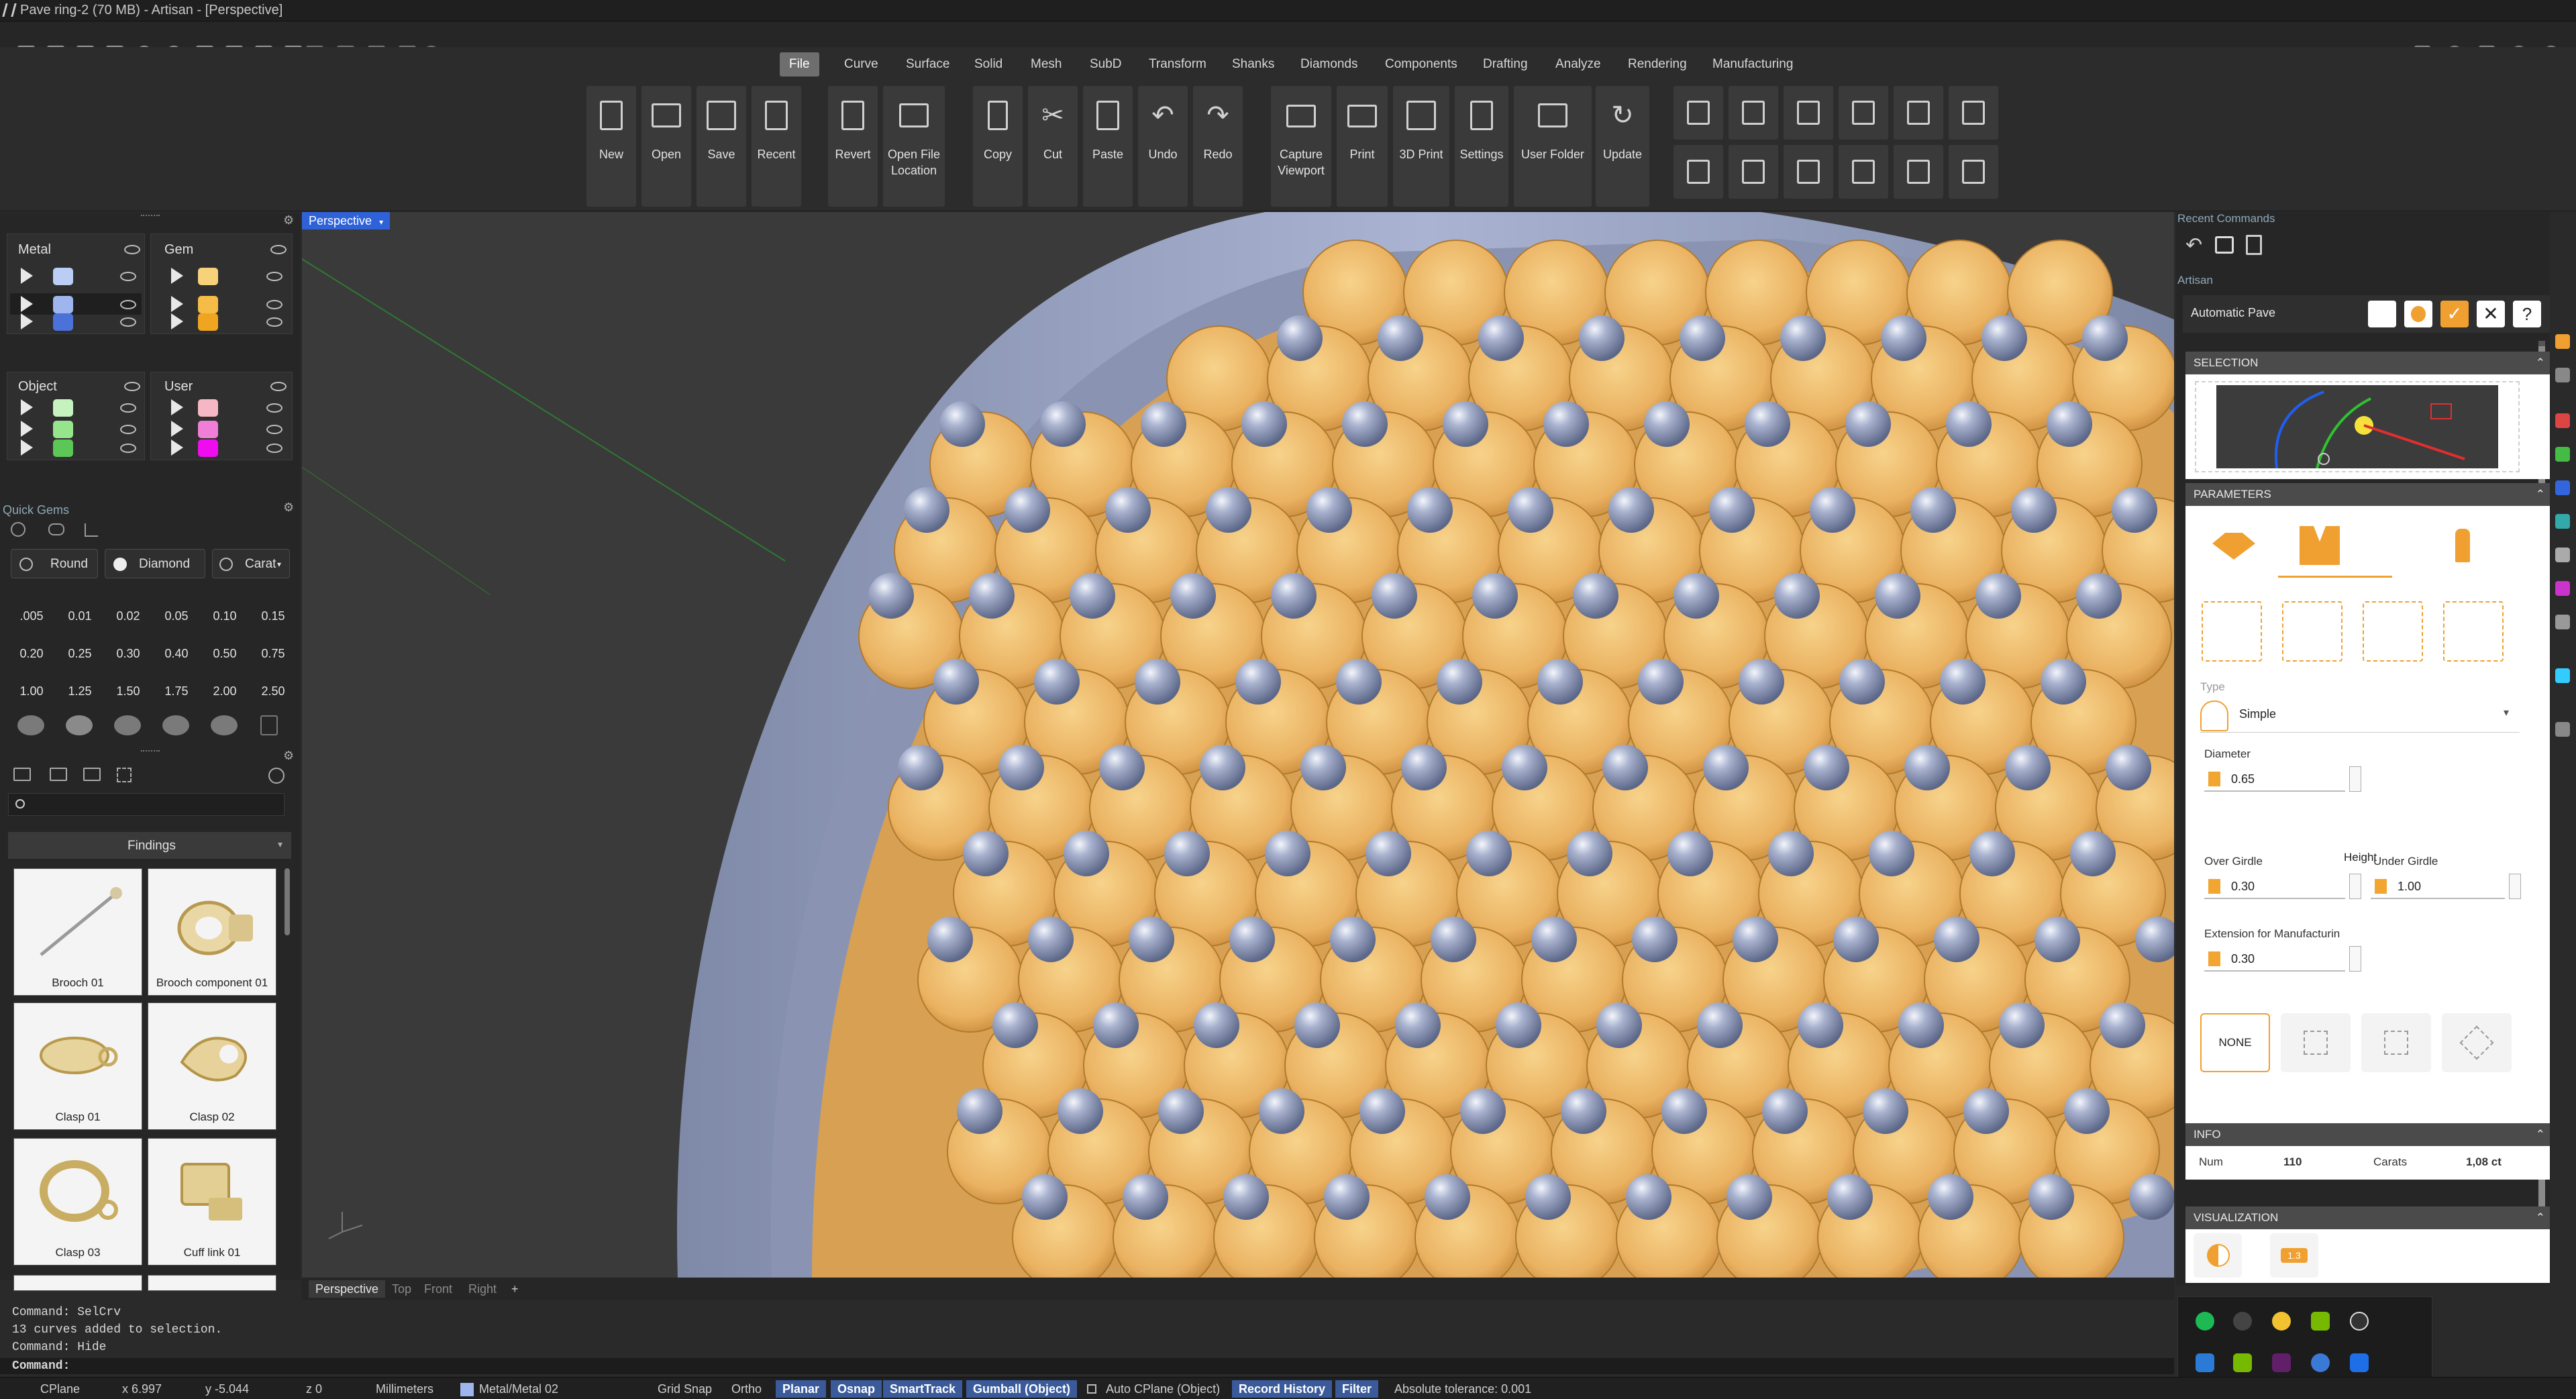 The height and width of the screenshot is (1399, 2576). What do you see at coordinates (988, 64) in the screenshot?
I see `tab-solid: Solid` at bounding box center [988, 64].